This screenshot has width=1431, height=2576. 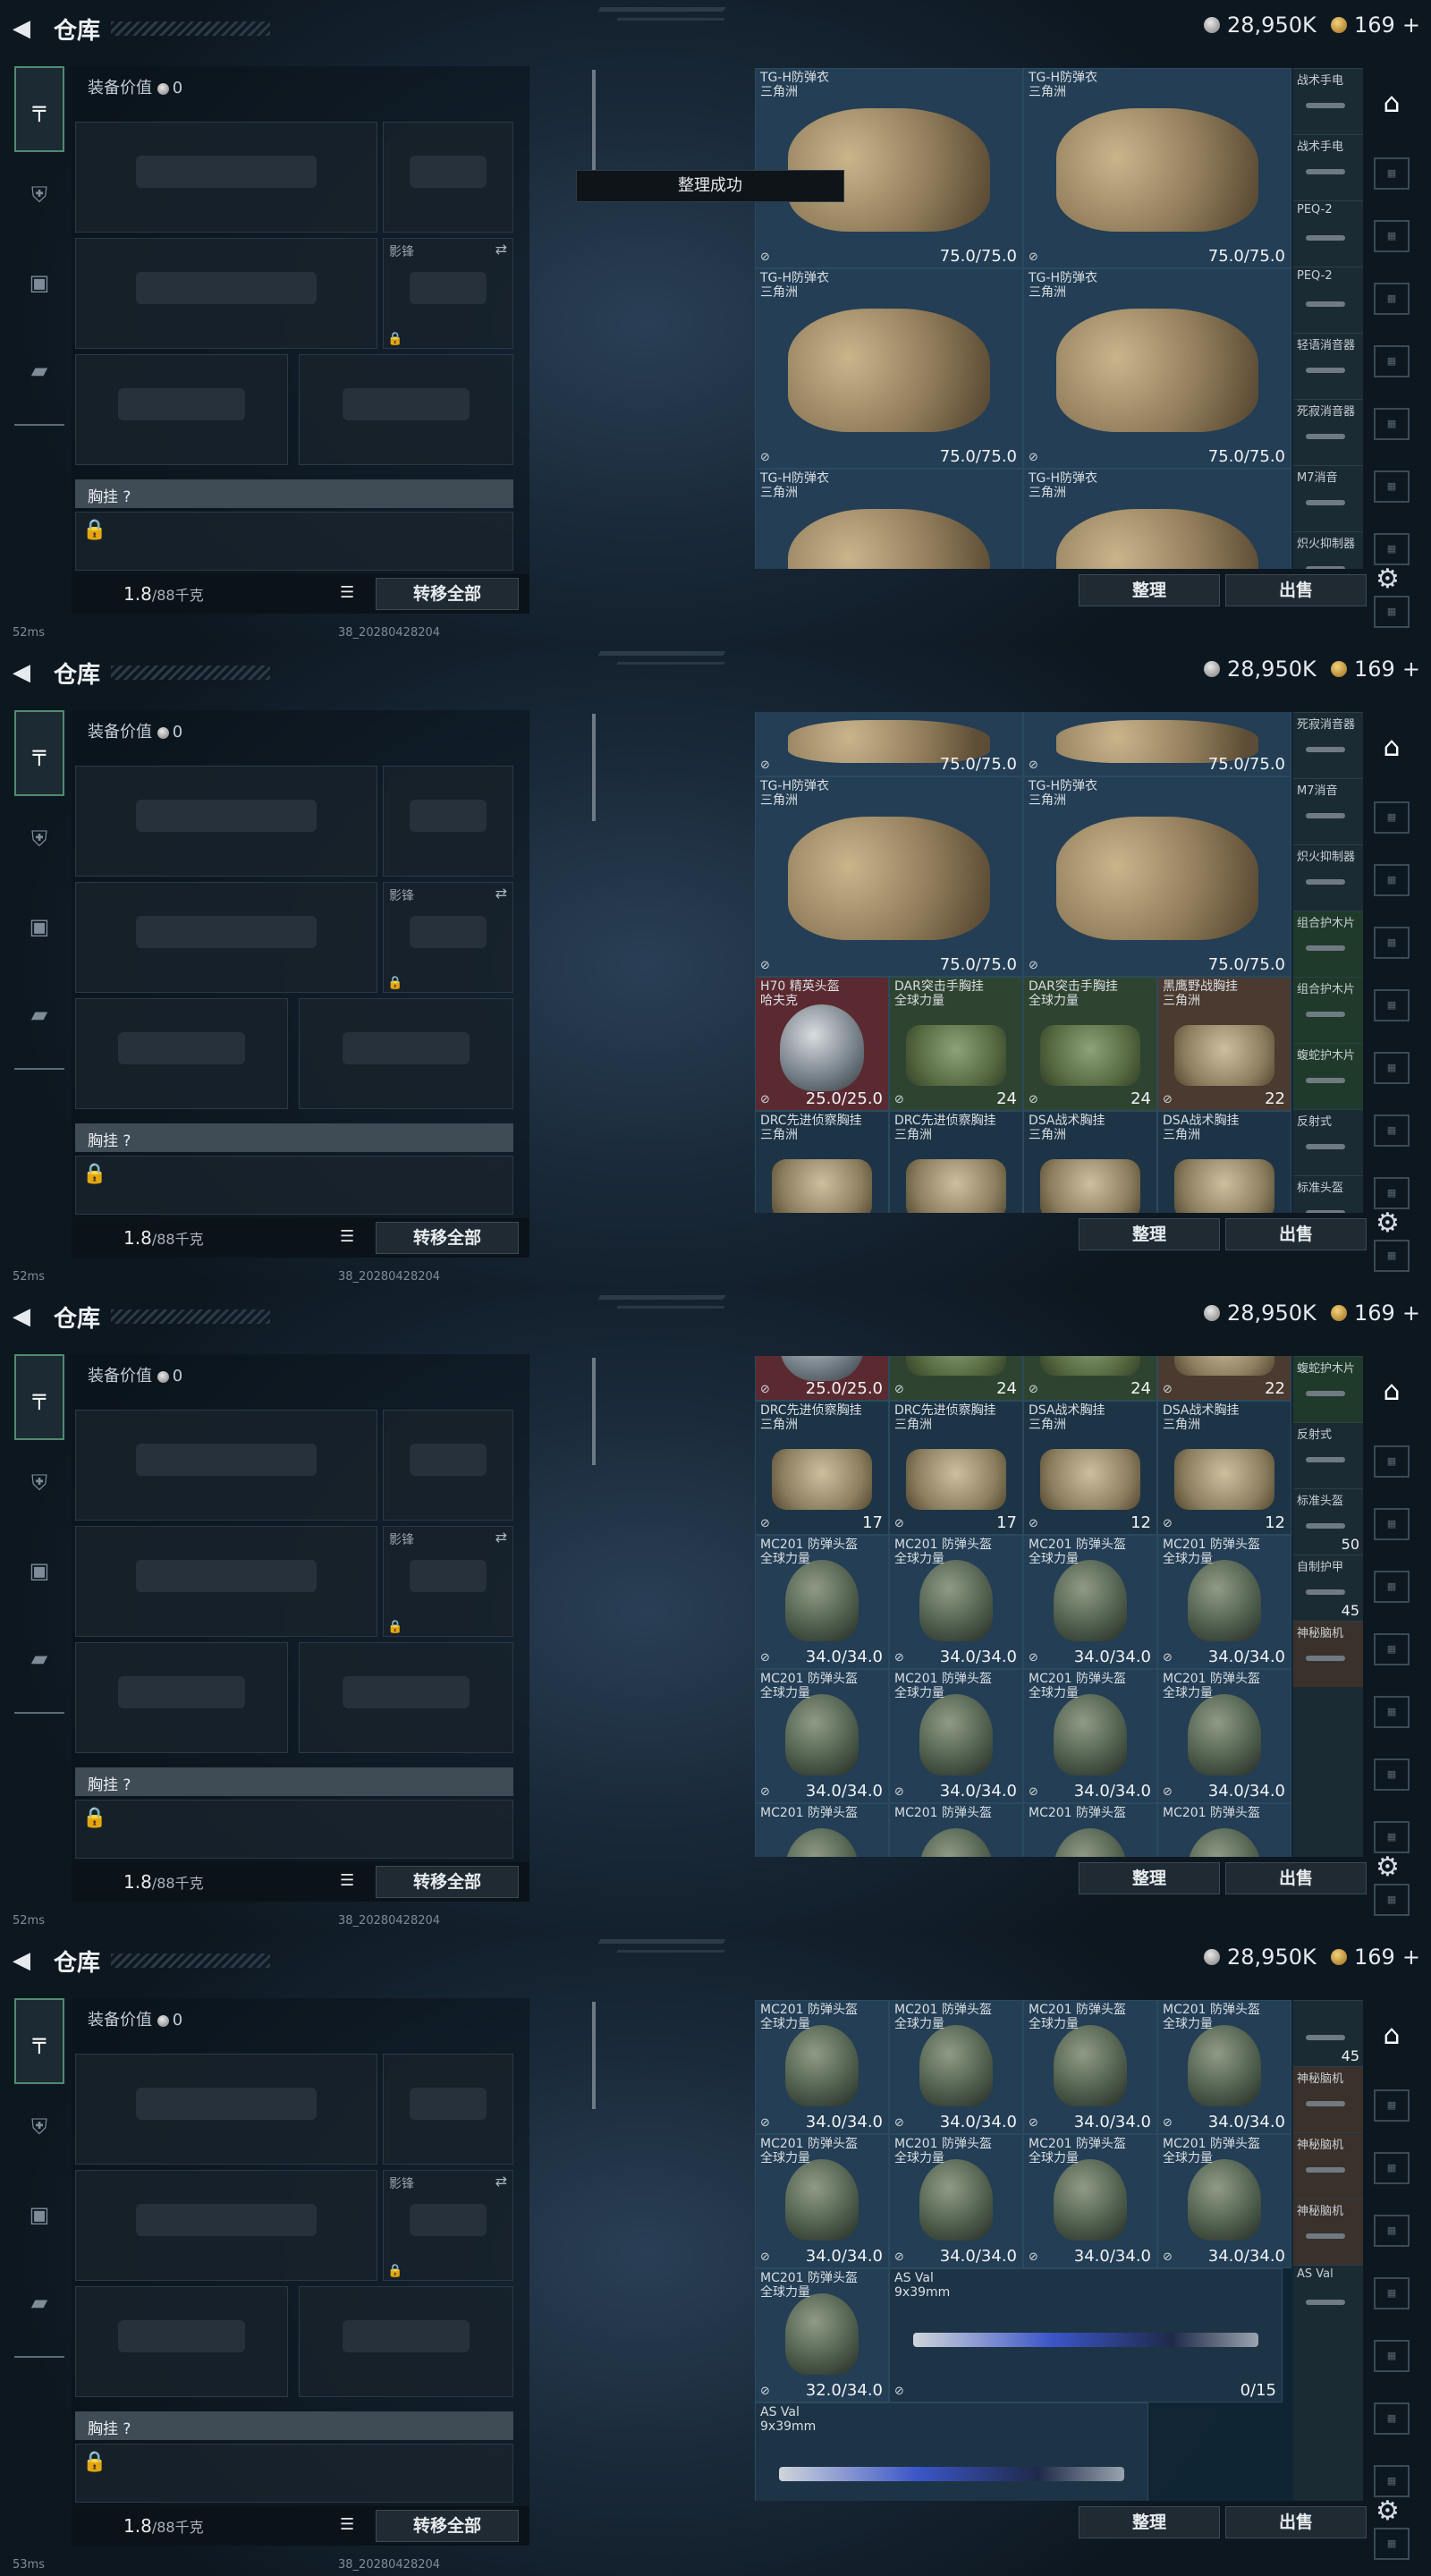 I want to click on attachment-item: 蝮蛇护木片, so click(x=1328, y=1389).